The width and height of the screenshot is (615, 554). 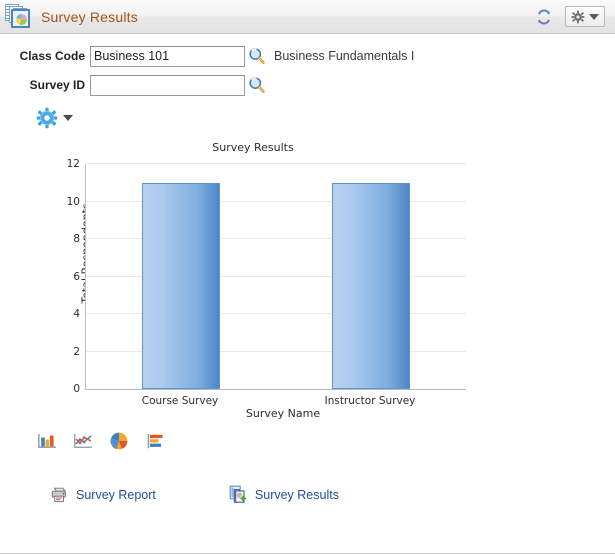 What do you see at coordinates (76, 389) in the screenshot?
I see `chart-y-tick-label: 0` at bounding box center [76, 389].